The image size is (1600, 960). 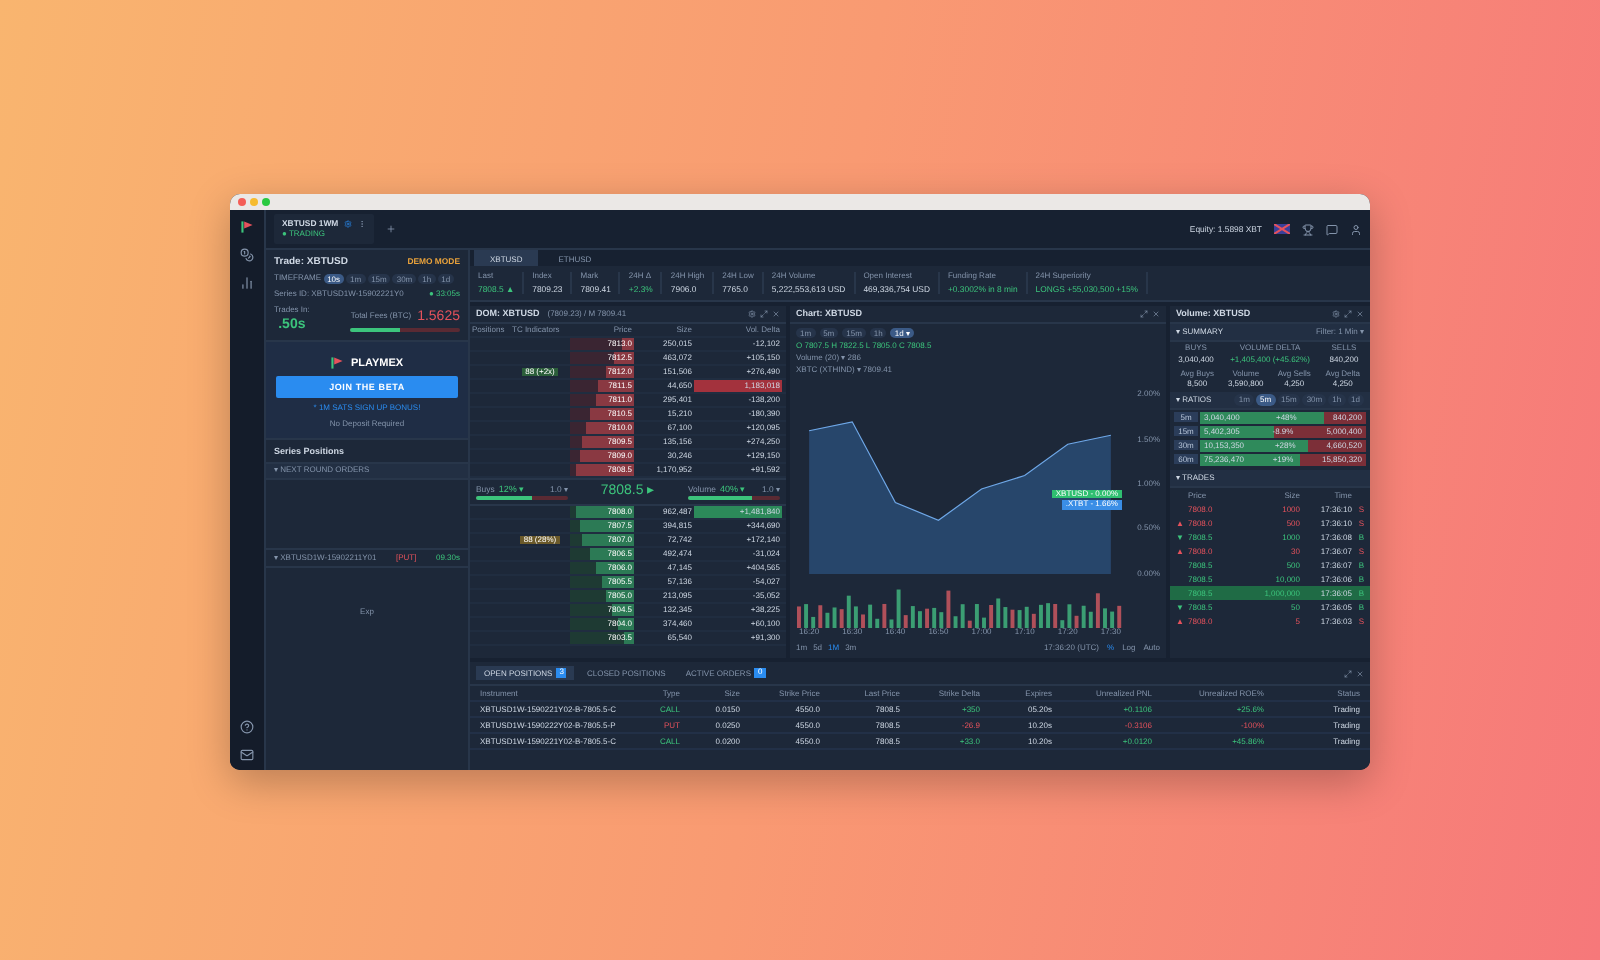 What do you see at coordinates (247, 755) in the screenshot?
I see `mail-icon` at bounding box center [247, 755].